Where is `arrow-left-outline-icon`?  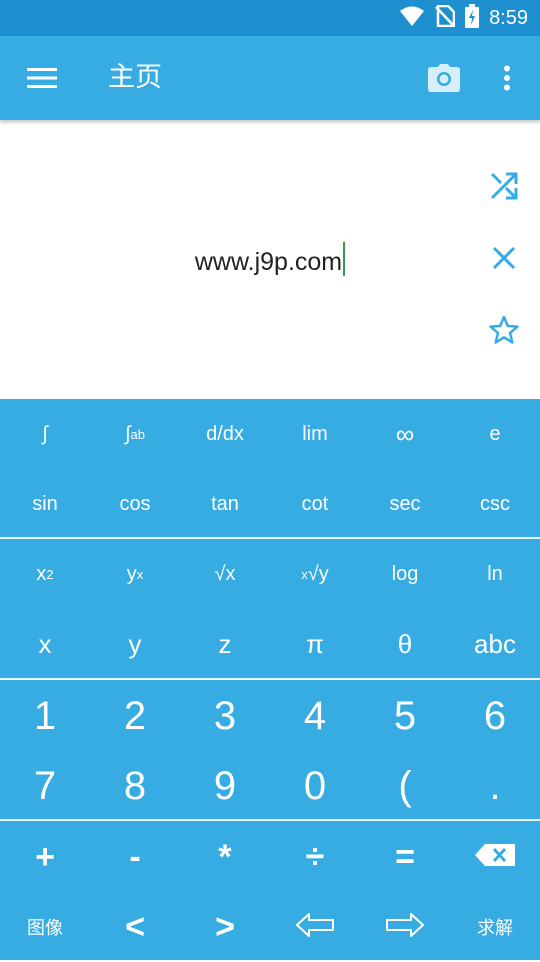 arrow-left-outline-icon is located at coordinates (315, 927).